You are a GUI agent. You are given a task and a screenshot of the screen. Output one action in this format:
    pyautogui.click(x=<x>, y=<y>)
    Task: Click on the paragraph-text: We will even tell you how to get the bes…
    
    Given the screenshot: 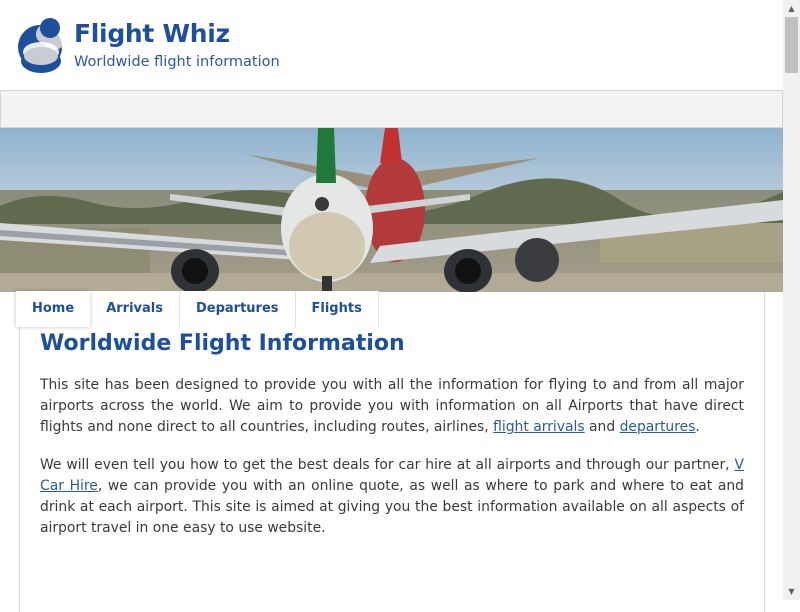 What is the action you would take?
    pyautogui.click(x=387, y=465)
    